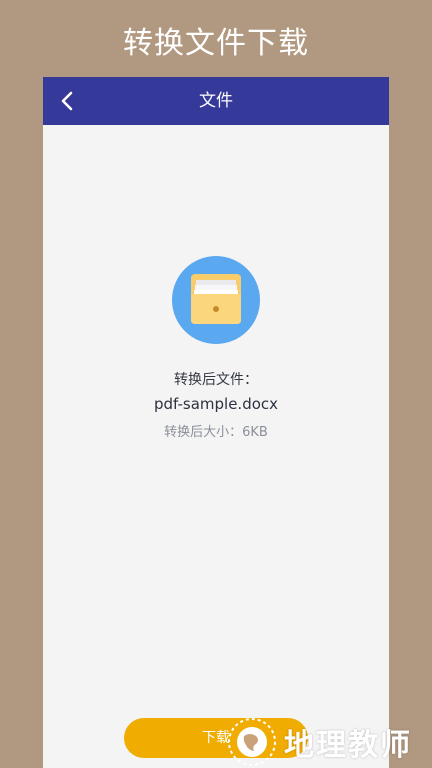  I want to click on page-title: 文件, so click(216, 101).